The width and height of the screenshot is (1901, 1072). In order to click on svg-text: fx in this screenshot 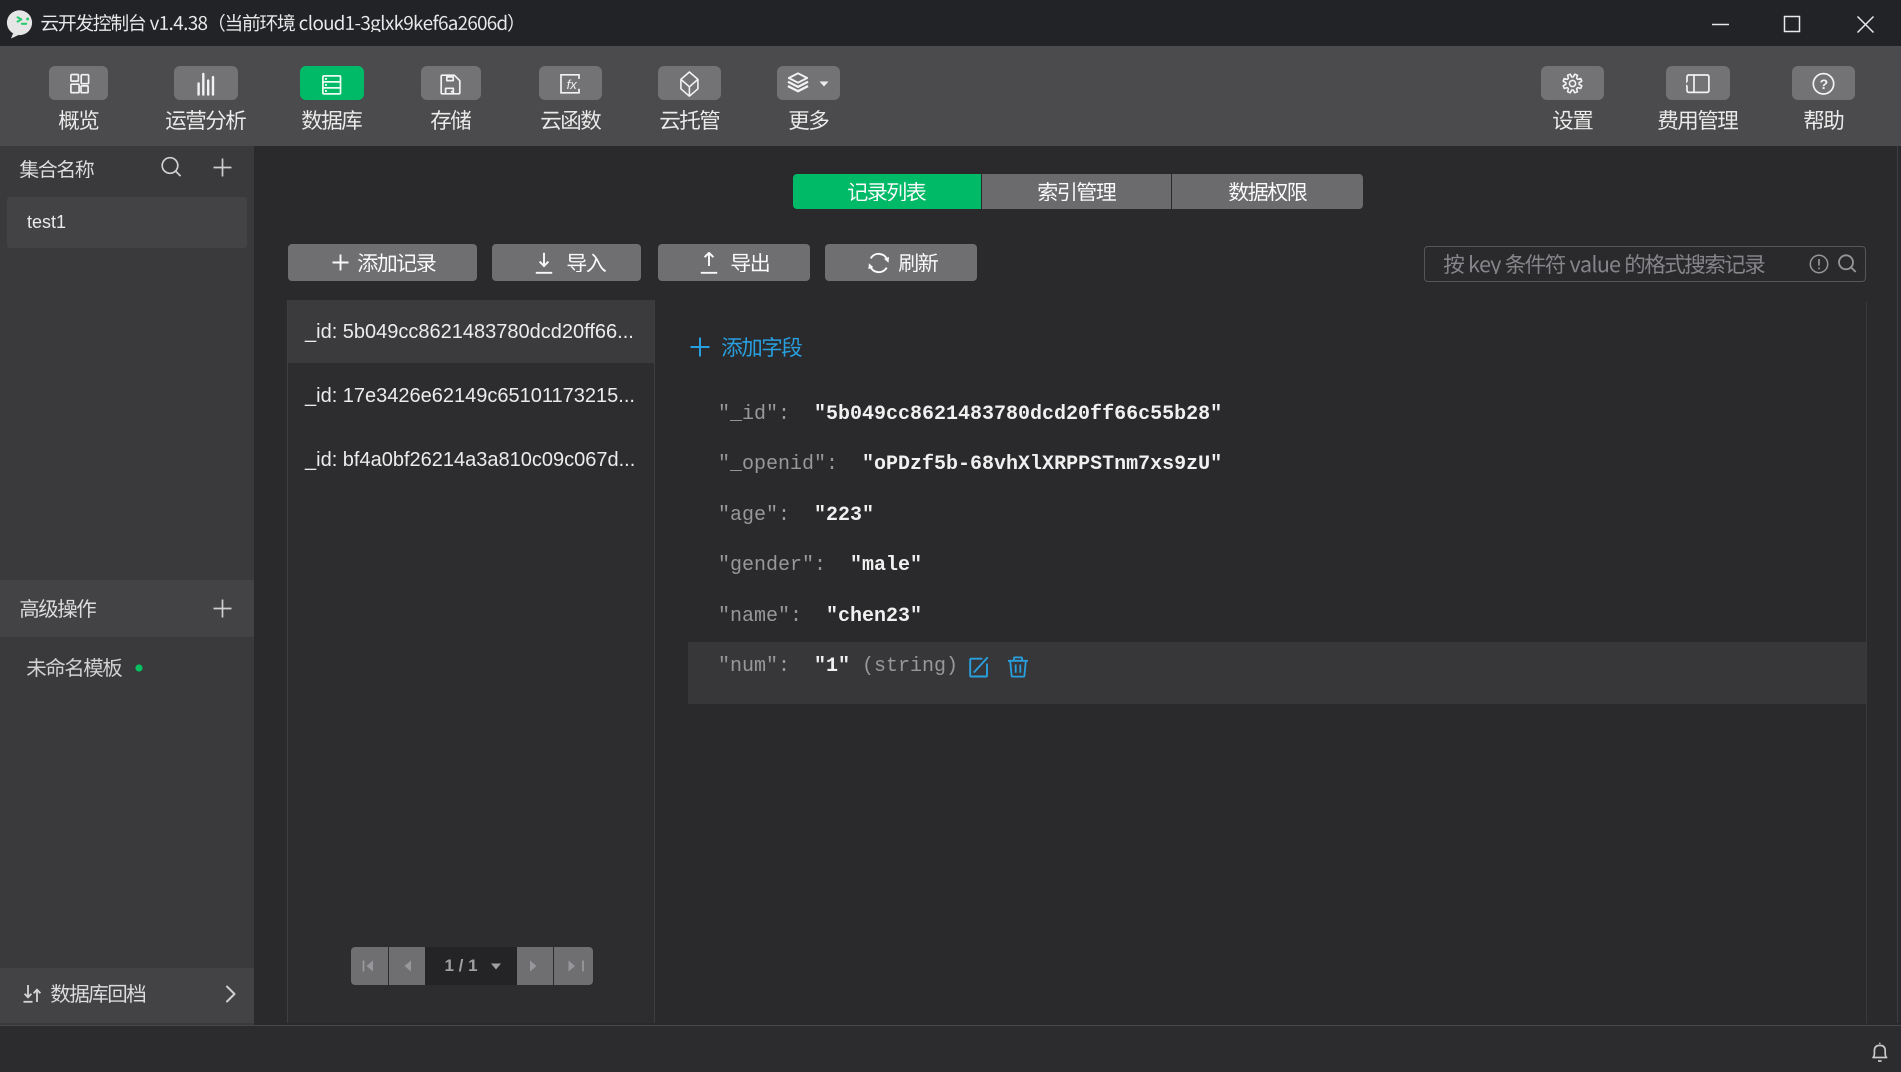, I will do `click(572, 84)`.